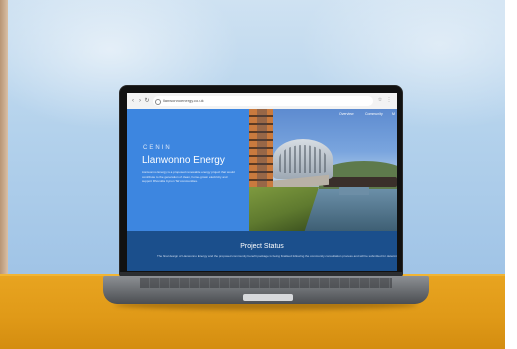 Image resolution: width=517 pixels, height=349 pixels. What do you see at coordinates (303, 159) in the screenshot?
I see `photo-dome-stripes` at bounding box center [303, 159].